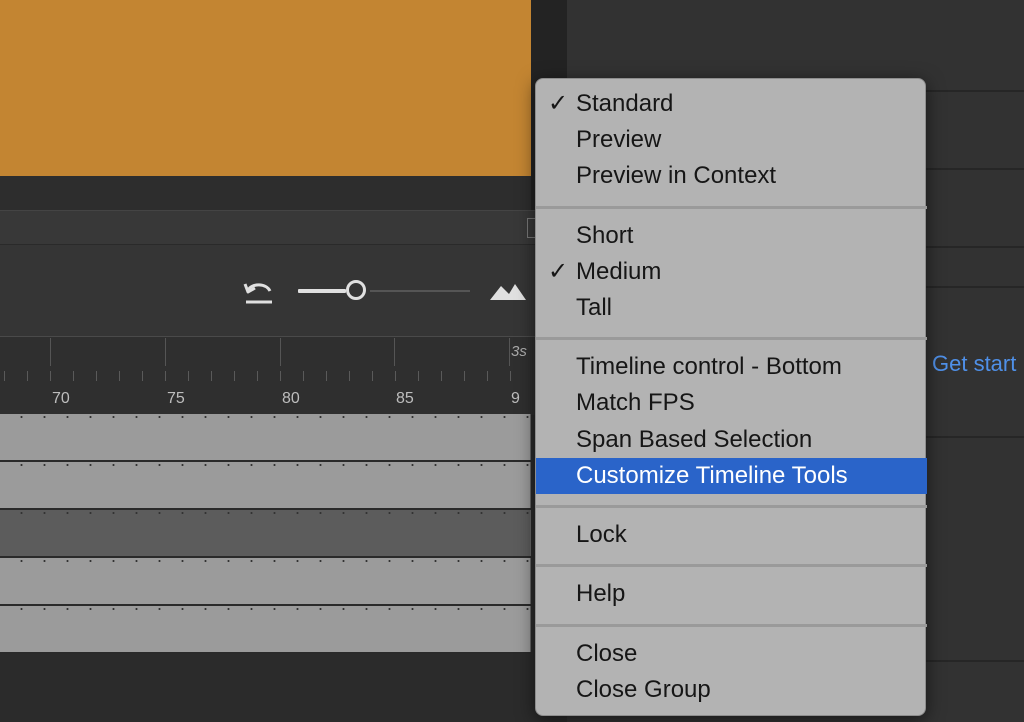 The height and width of the screenshot is (722, 1024). Describe the element at coordinates (635, 402) in the screenshot. I see `menu-item-label: Match FPS` at that location.